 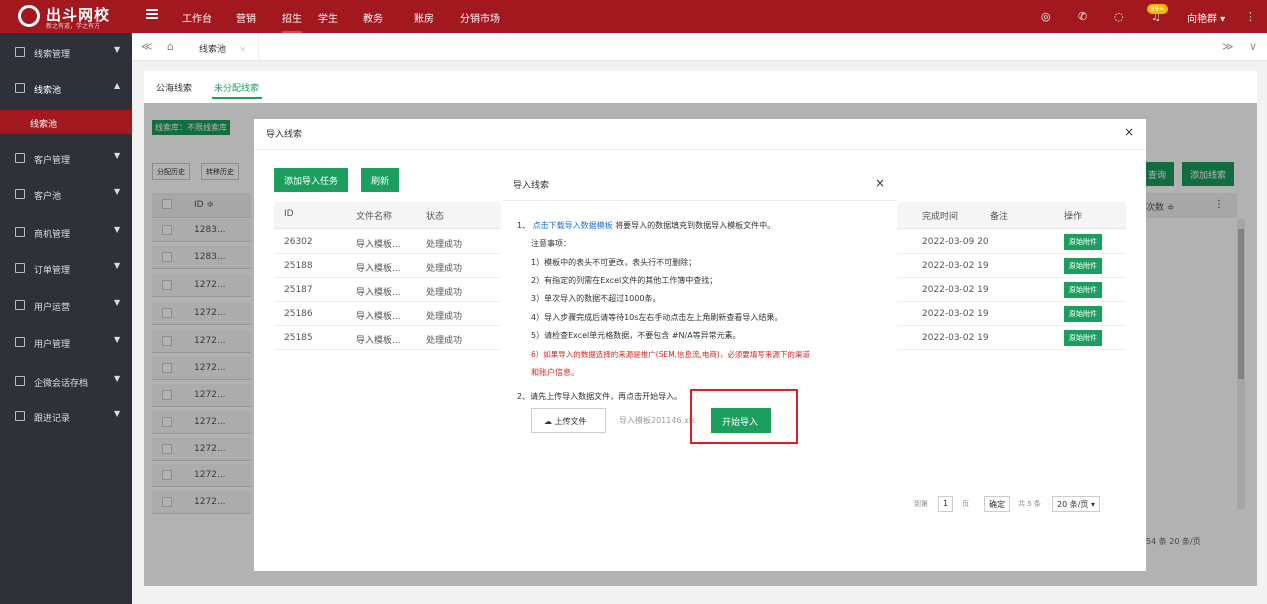 What do you see at coordinates (52, 235) in the screenshot?
I see `sidebar-item-label: 商机管理` at bounding box center [52, 235].